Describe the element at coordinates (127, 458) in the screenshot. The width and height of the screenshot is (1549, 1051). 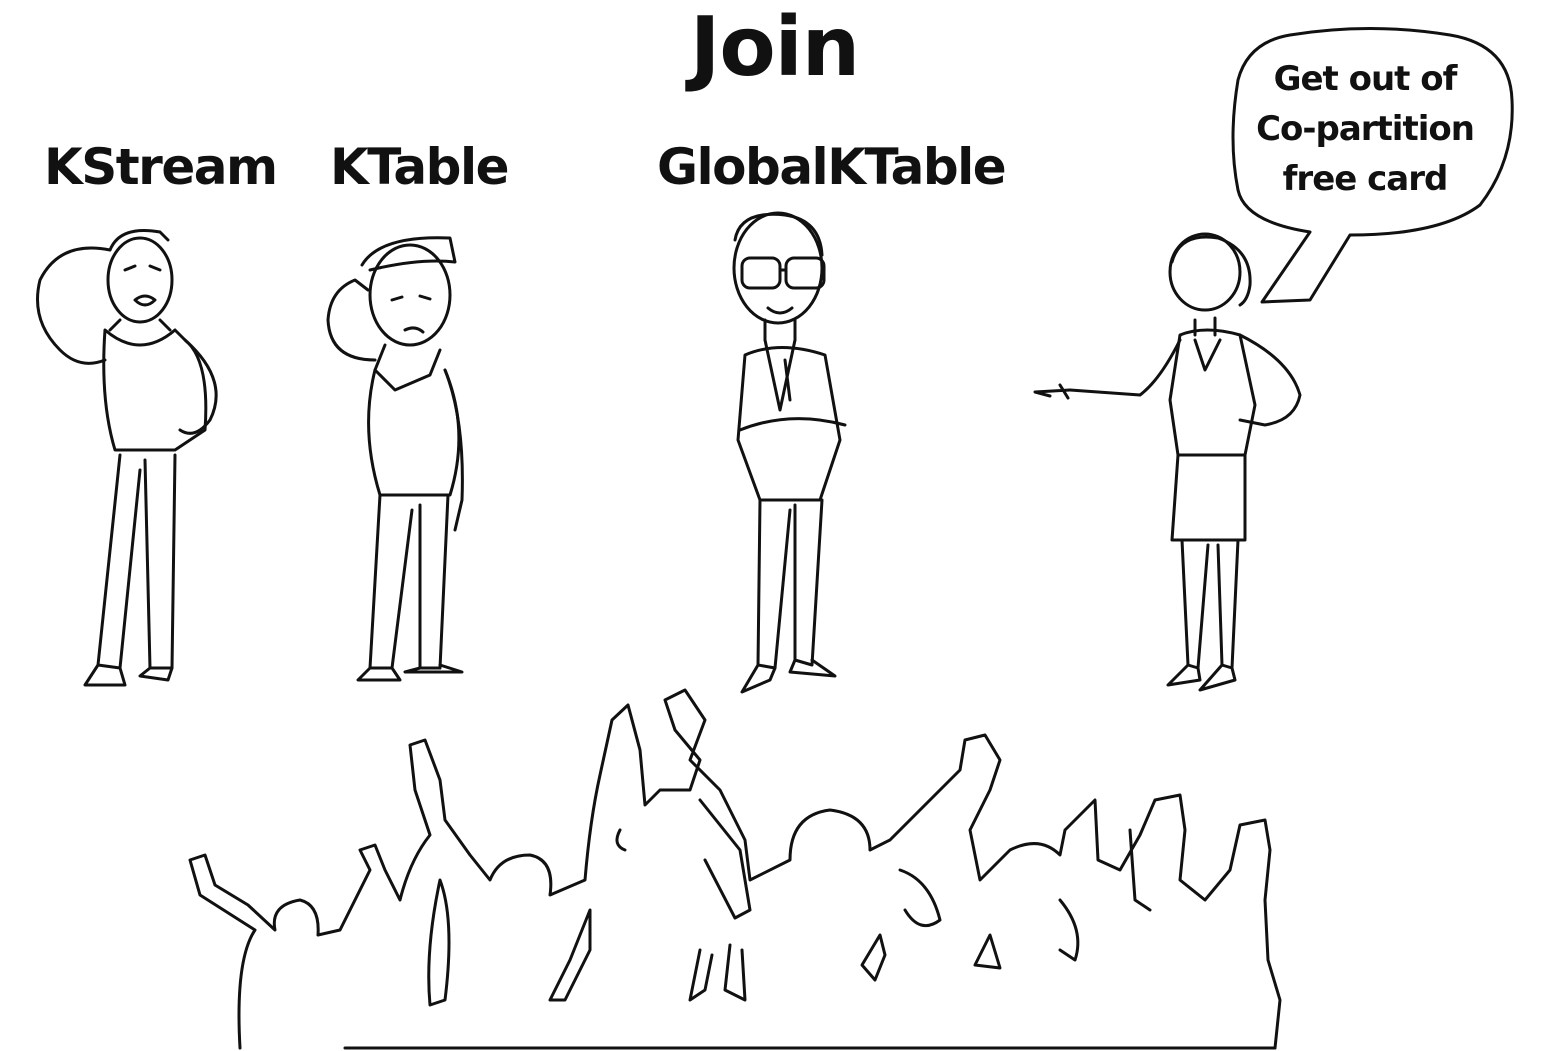
I see `kstream-character-figure` at that location.